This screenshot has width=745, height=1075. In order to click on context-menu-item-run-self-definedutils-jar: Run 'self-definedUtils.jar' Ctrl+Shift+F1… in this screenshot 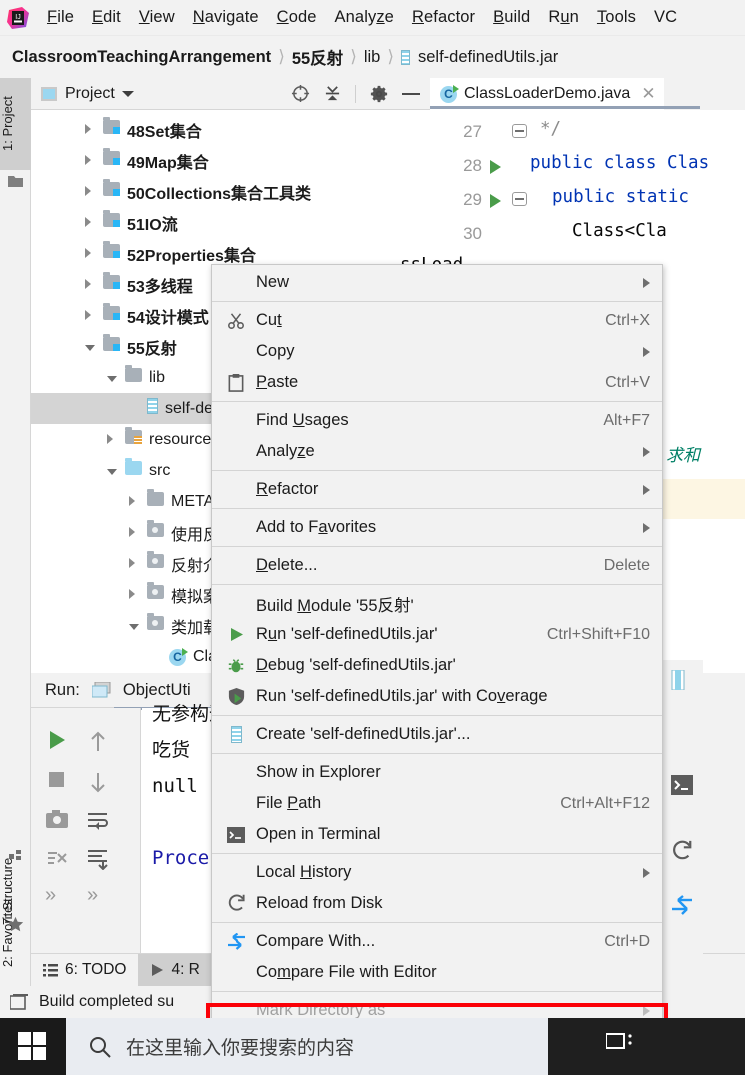, I will do `click(437, 634)`.